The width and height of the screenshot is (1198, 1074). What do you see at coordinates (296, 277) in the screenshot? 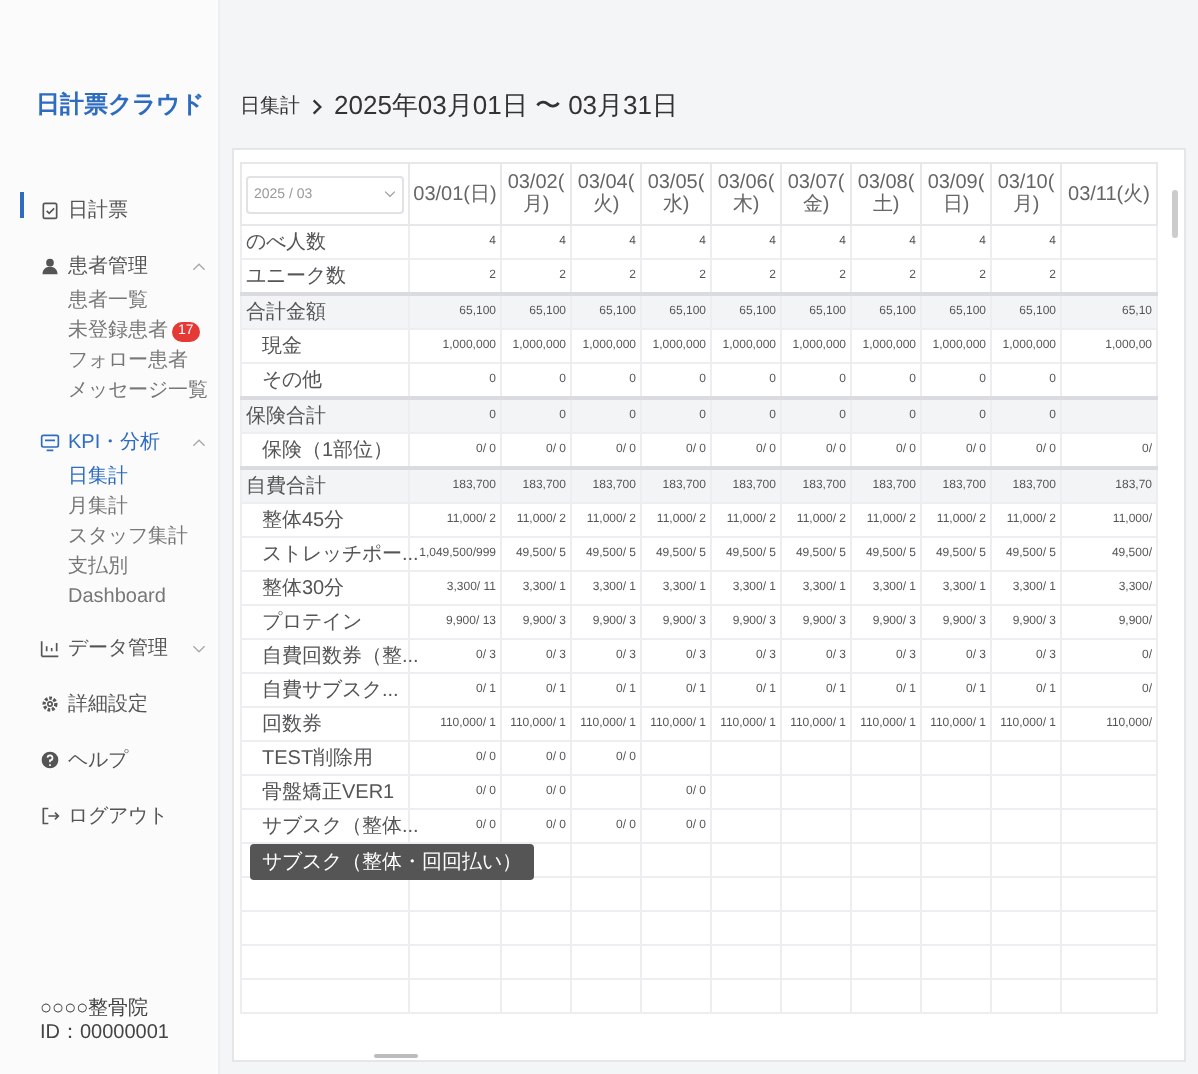
I see `row-label: ユニーク数` at bounding box center [296, 277].